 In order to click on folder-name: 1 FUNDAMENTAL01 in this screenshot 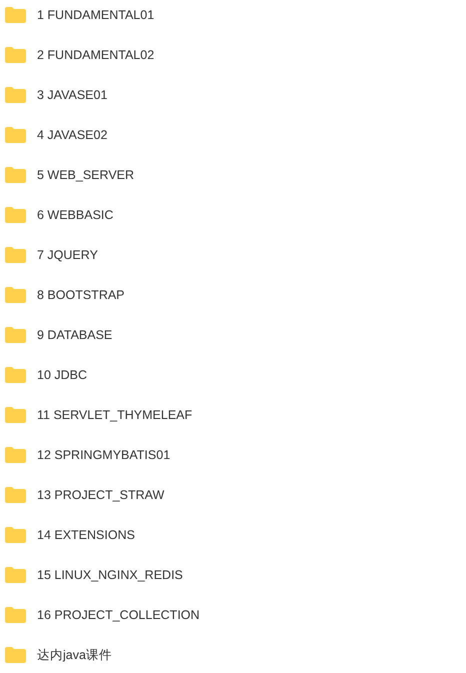, I will do `click(95, 15)`.